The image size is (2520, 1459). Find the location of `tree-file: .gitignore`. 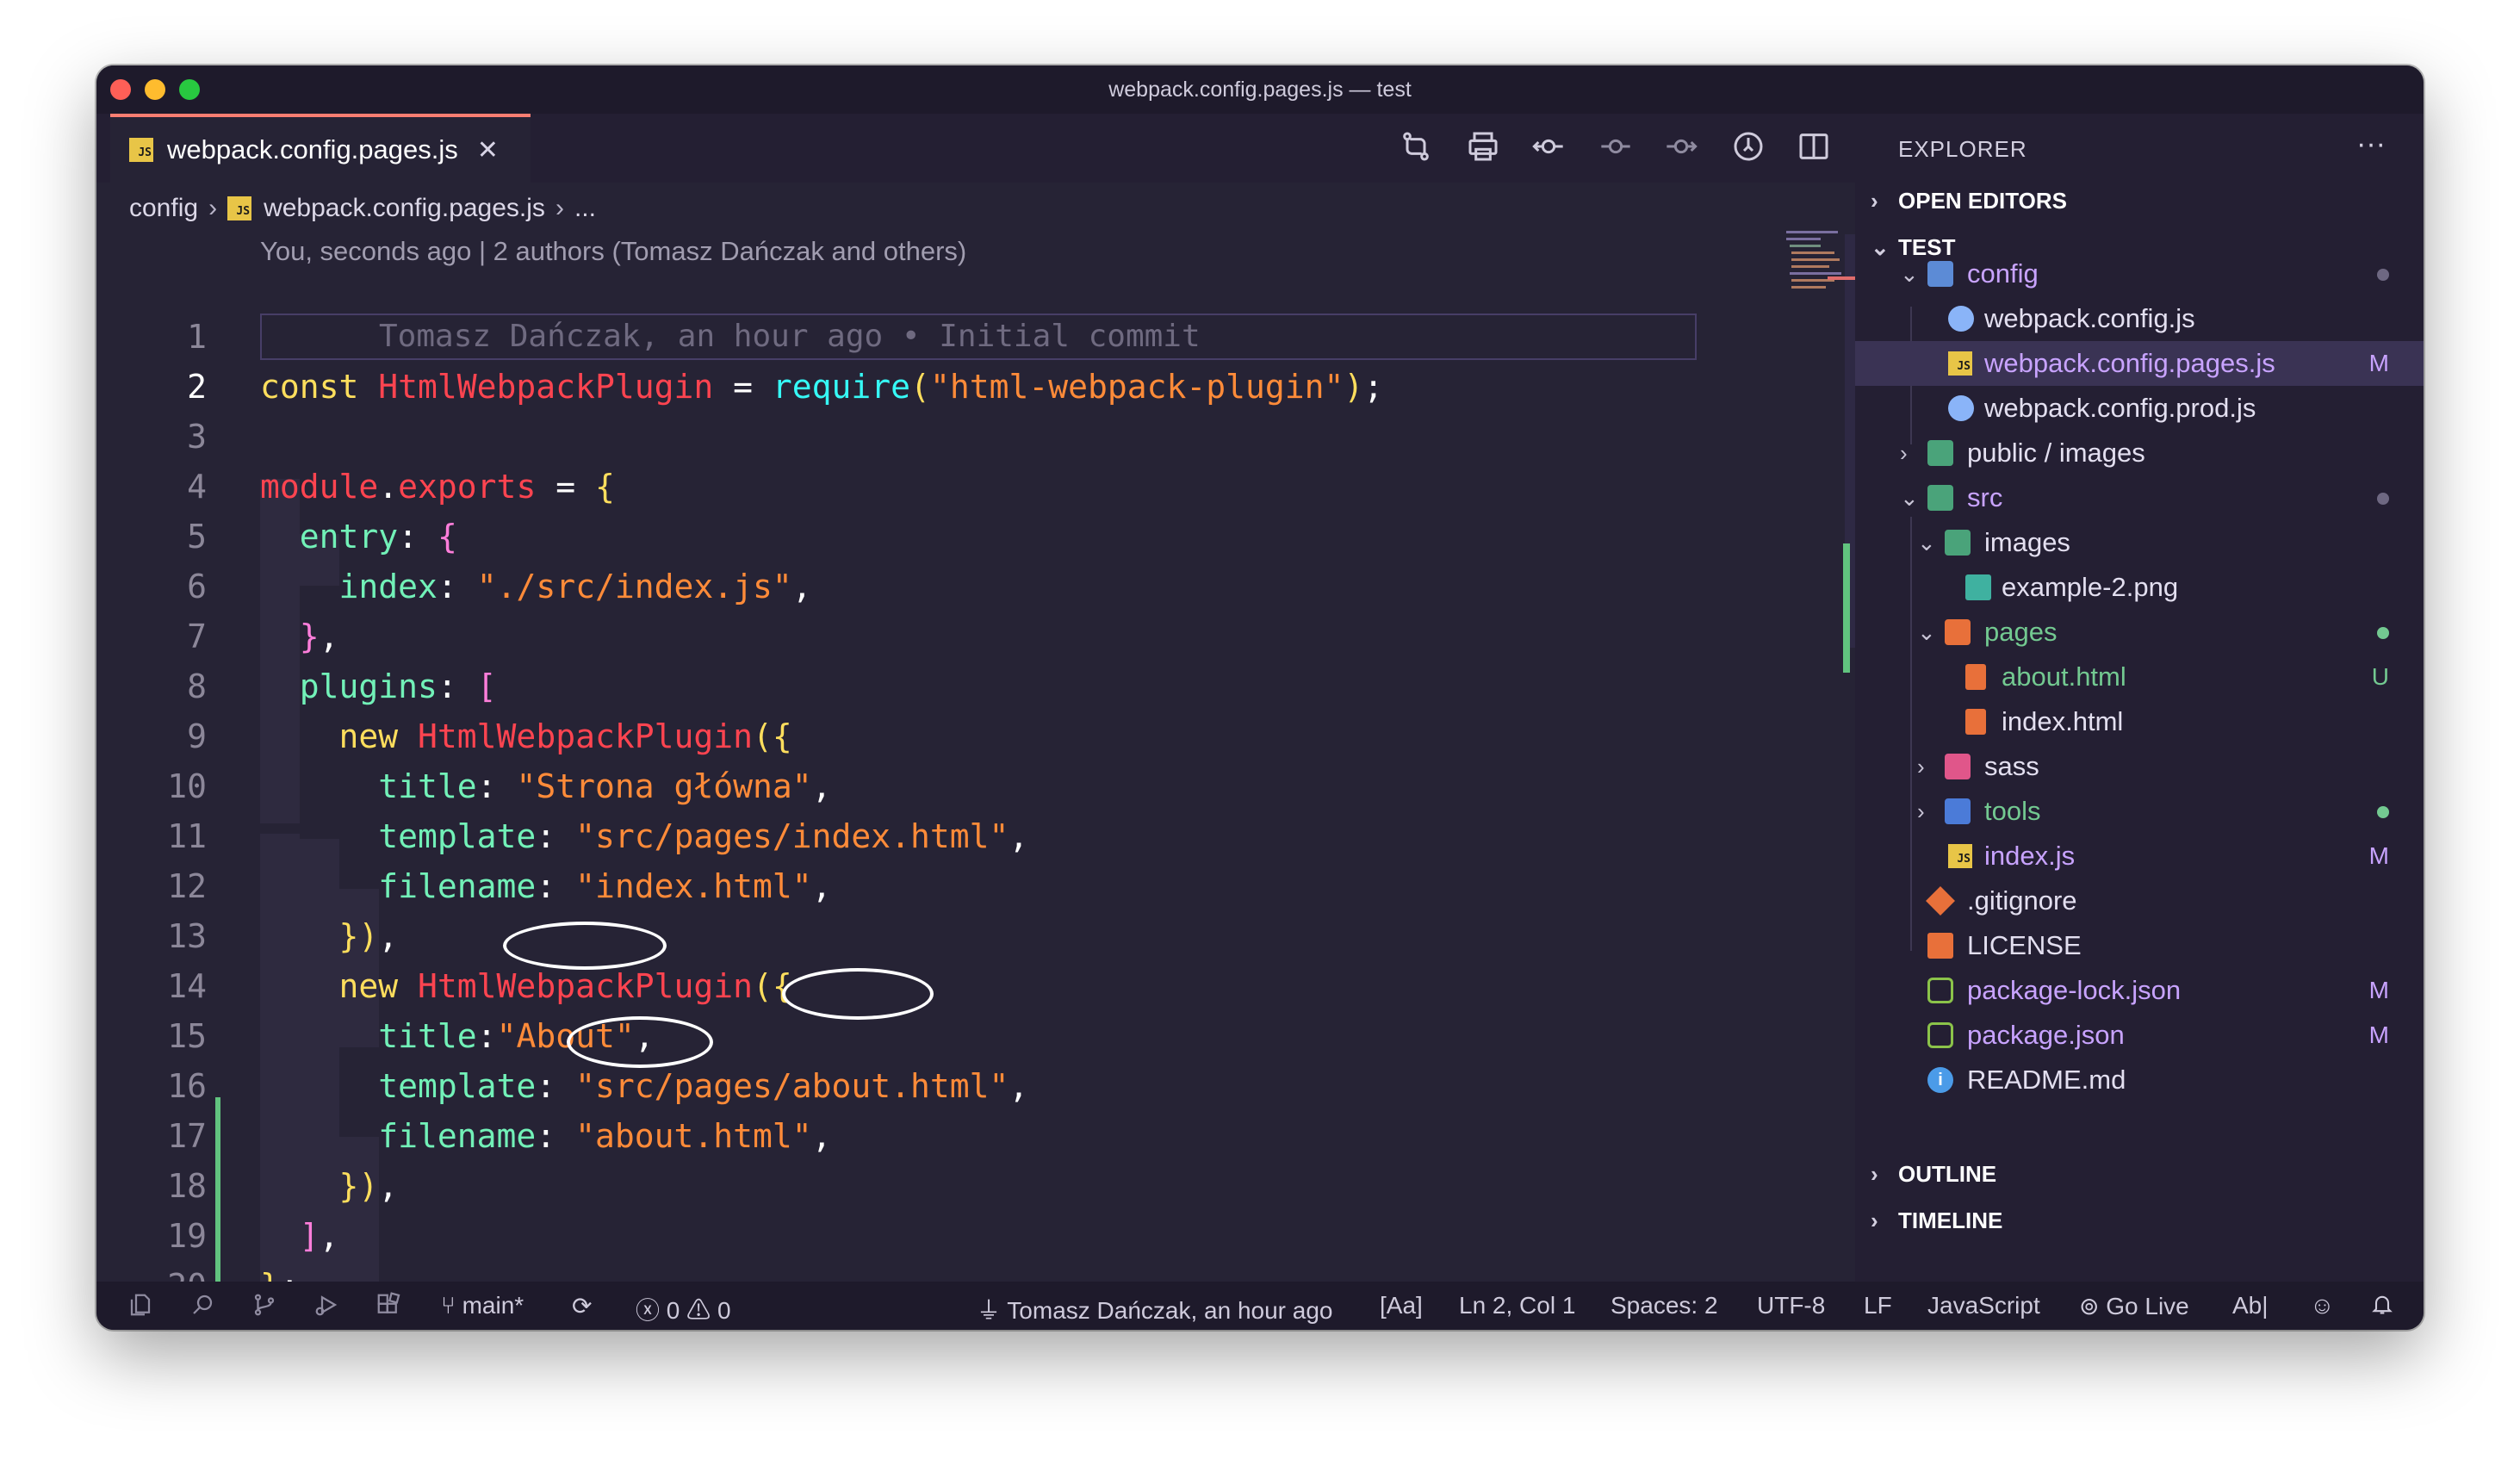

tree-file: .gitignore is located at coordinates (2140, 901).